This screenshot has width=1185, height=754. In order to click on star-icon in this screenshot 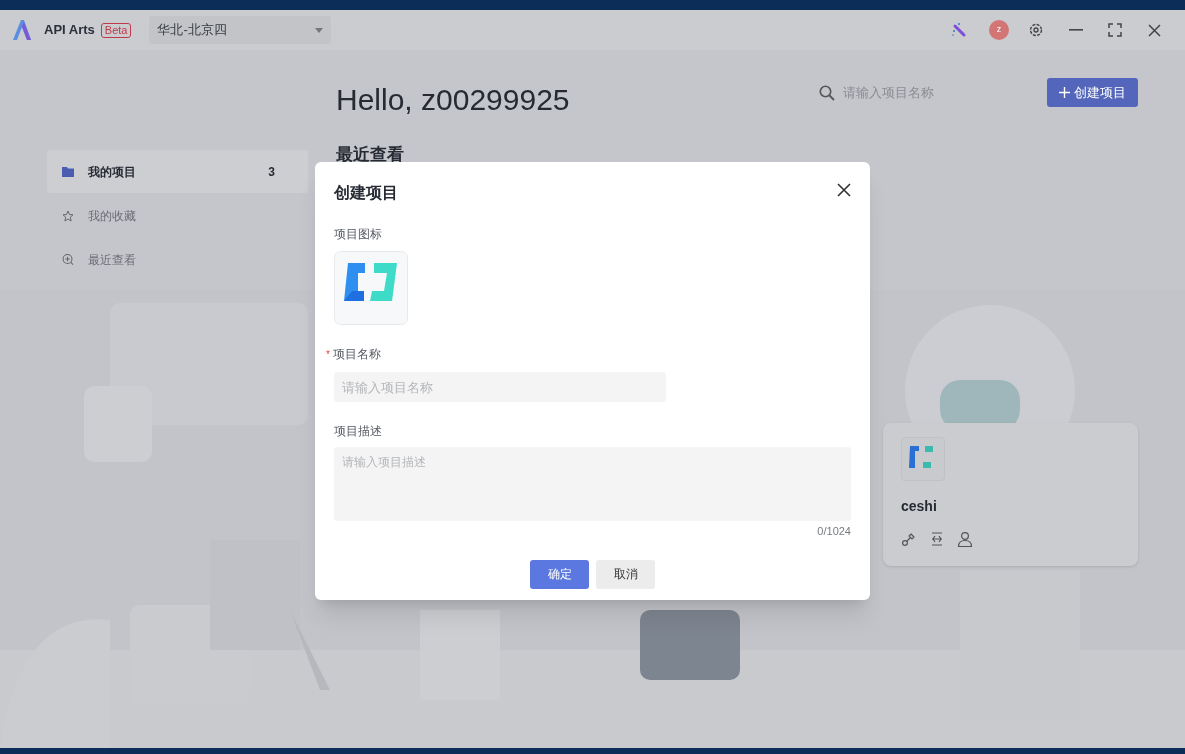, I will do `click(68, 215)`.